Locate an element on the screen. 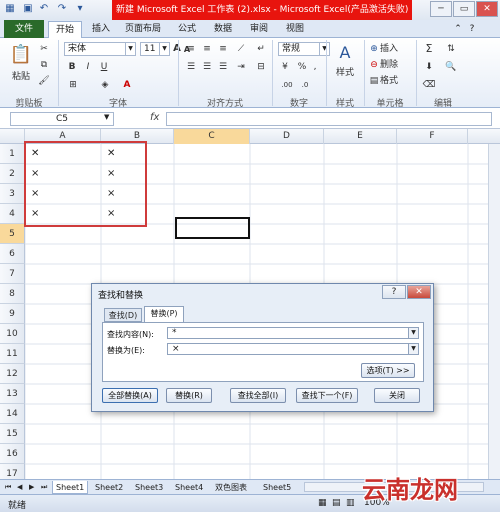 This screenshot has height=512, width=500. ribbon-collapse-icon: ⌃ is located at coordinates (458, 29).